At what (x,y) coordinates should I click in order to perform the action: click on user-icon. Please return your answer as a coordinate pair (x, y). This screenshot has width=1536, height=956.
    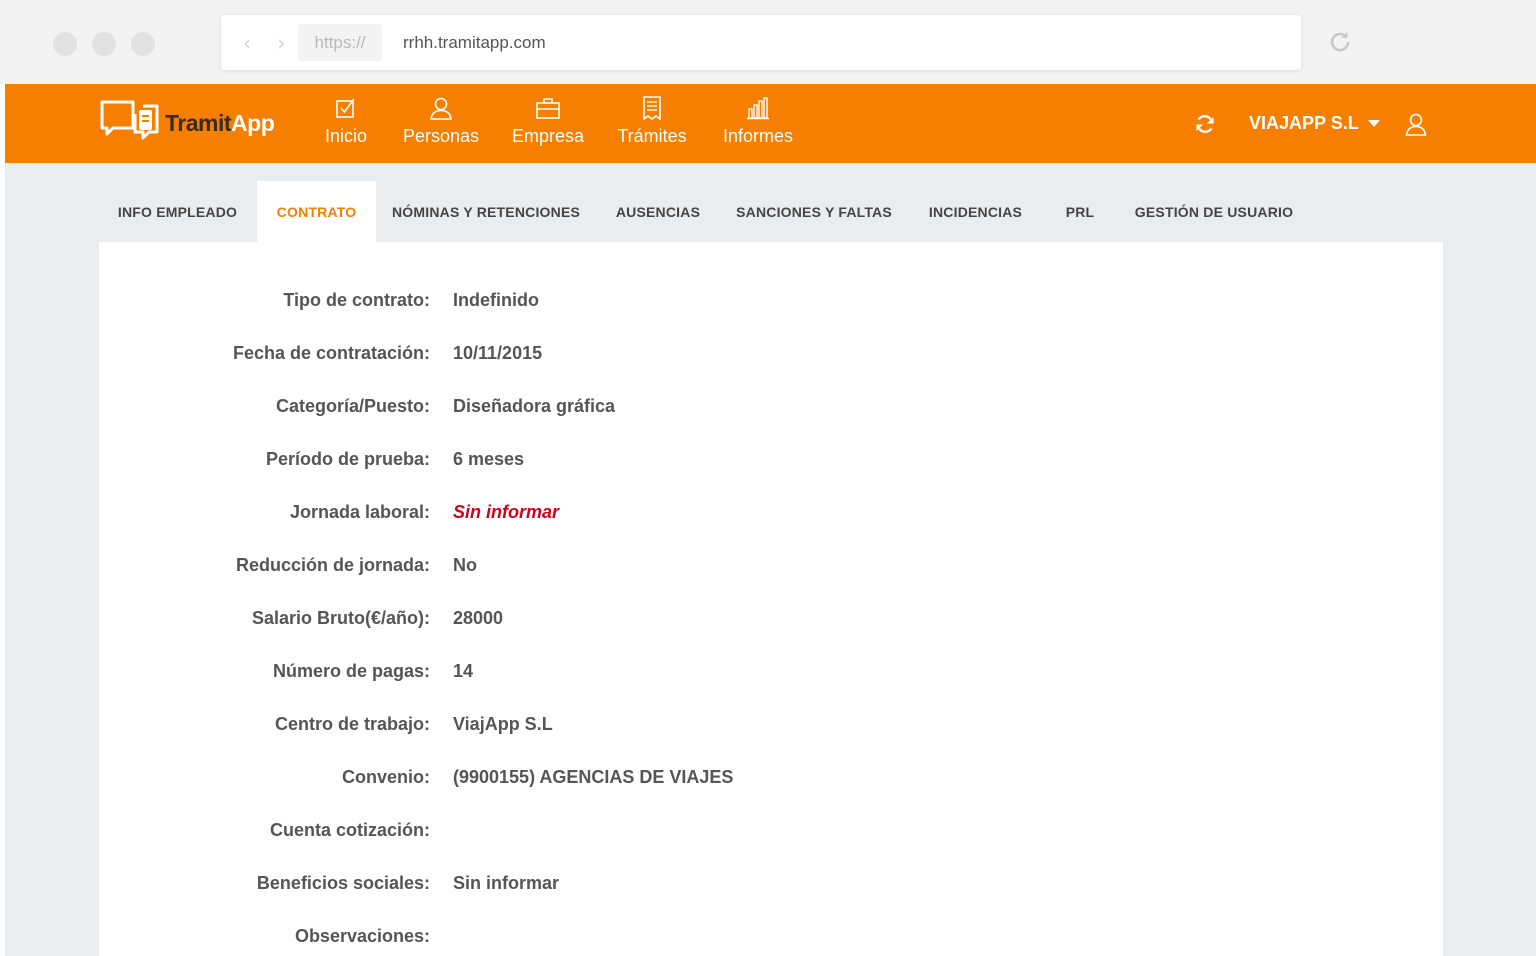
    Looking at the image, I should click on (441, 108).